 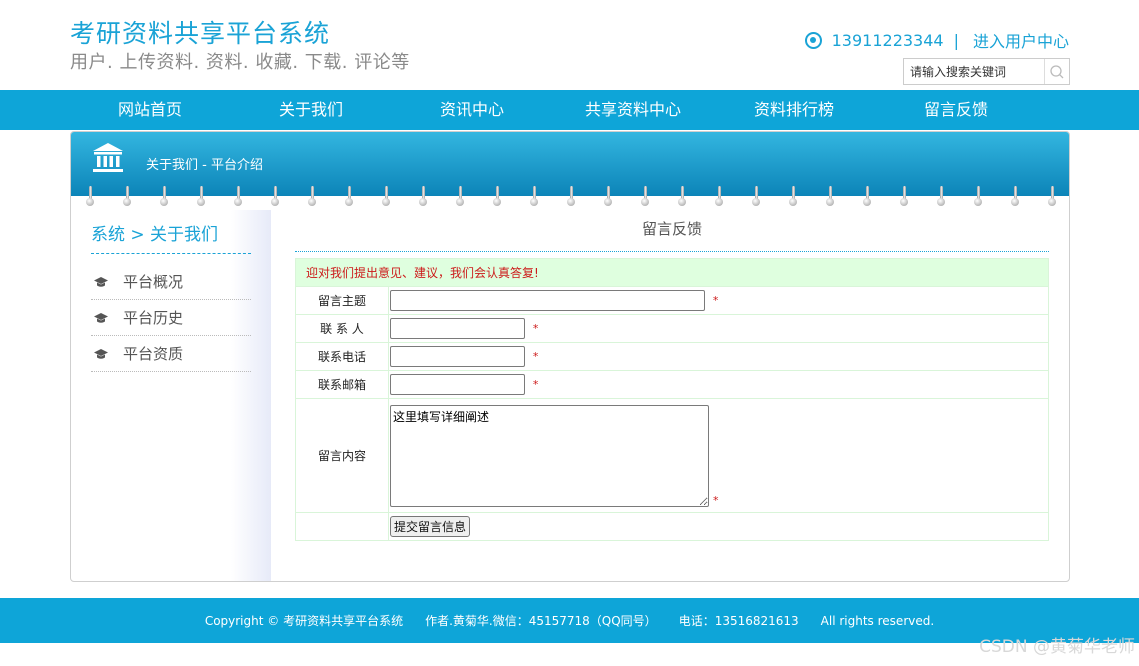 I want to click on main-nav: 网站首页 关于我们 资讯中心 共享资料中心 资料排行榜 留言反馈, so click(x=569, y=110).